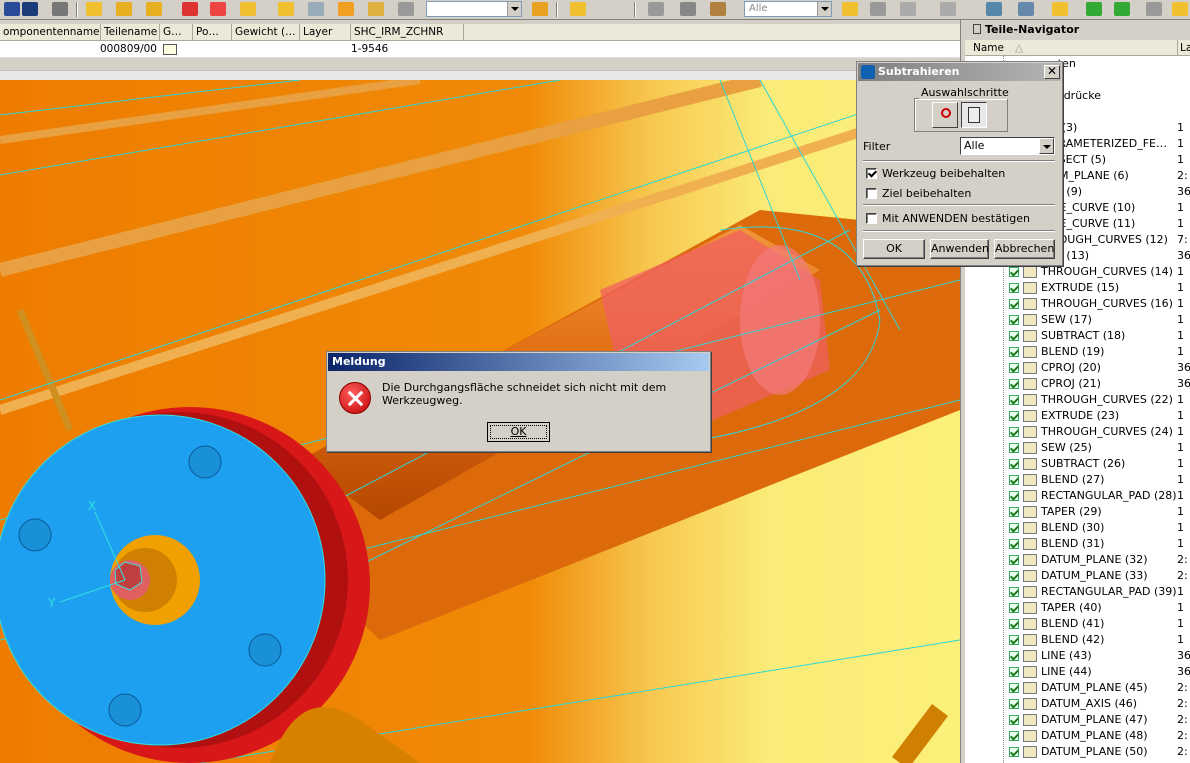 Image resolution: width=1190 pixels, height=763 pixels. Describe the element at coordinates (1077, 352) in the screenshot. I see `tree-item: BLEND (19) 1` at that location.